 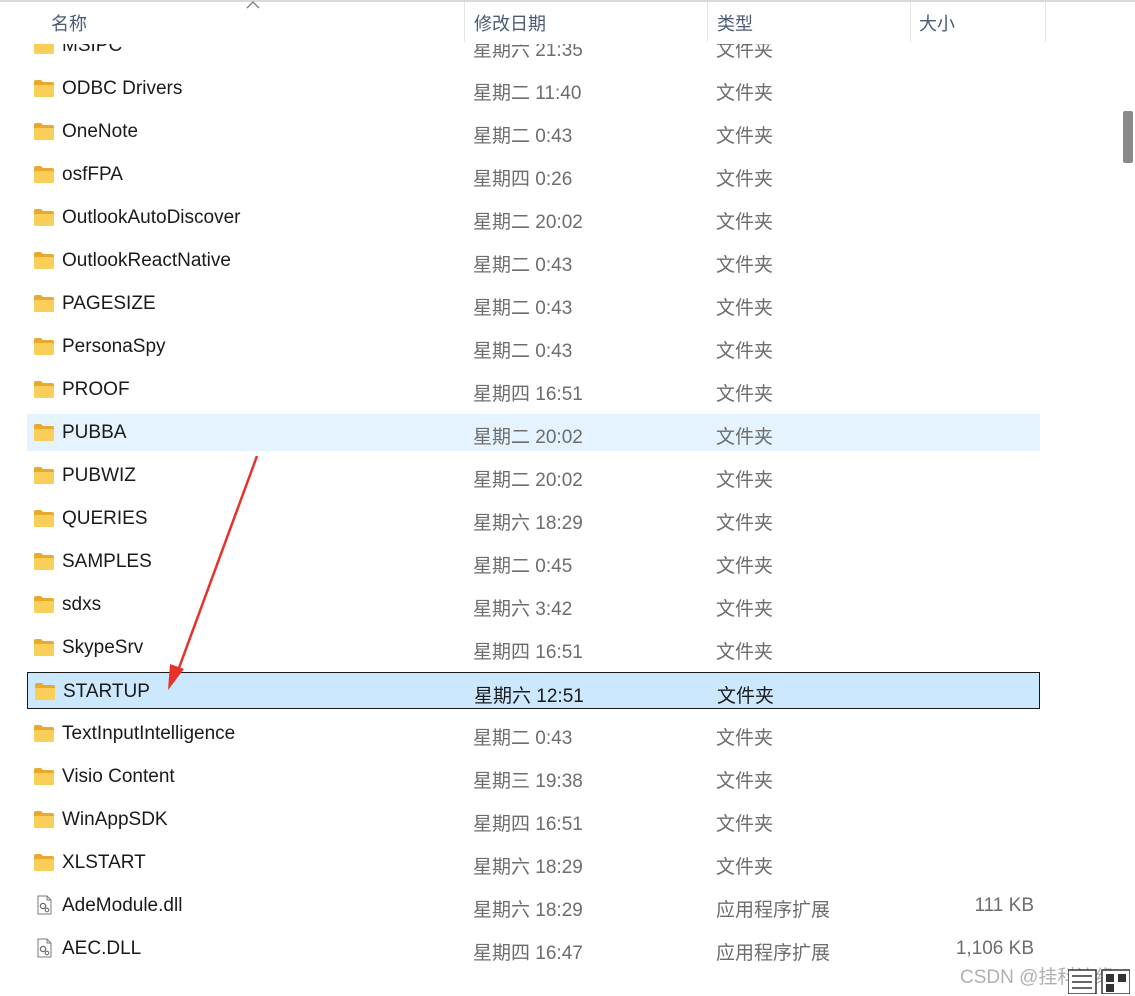 I want to click on file-row: WinAppSDK 星期四 16:51 文件夹, so click(x=533, y=819).